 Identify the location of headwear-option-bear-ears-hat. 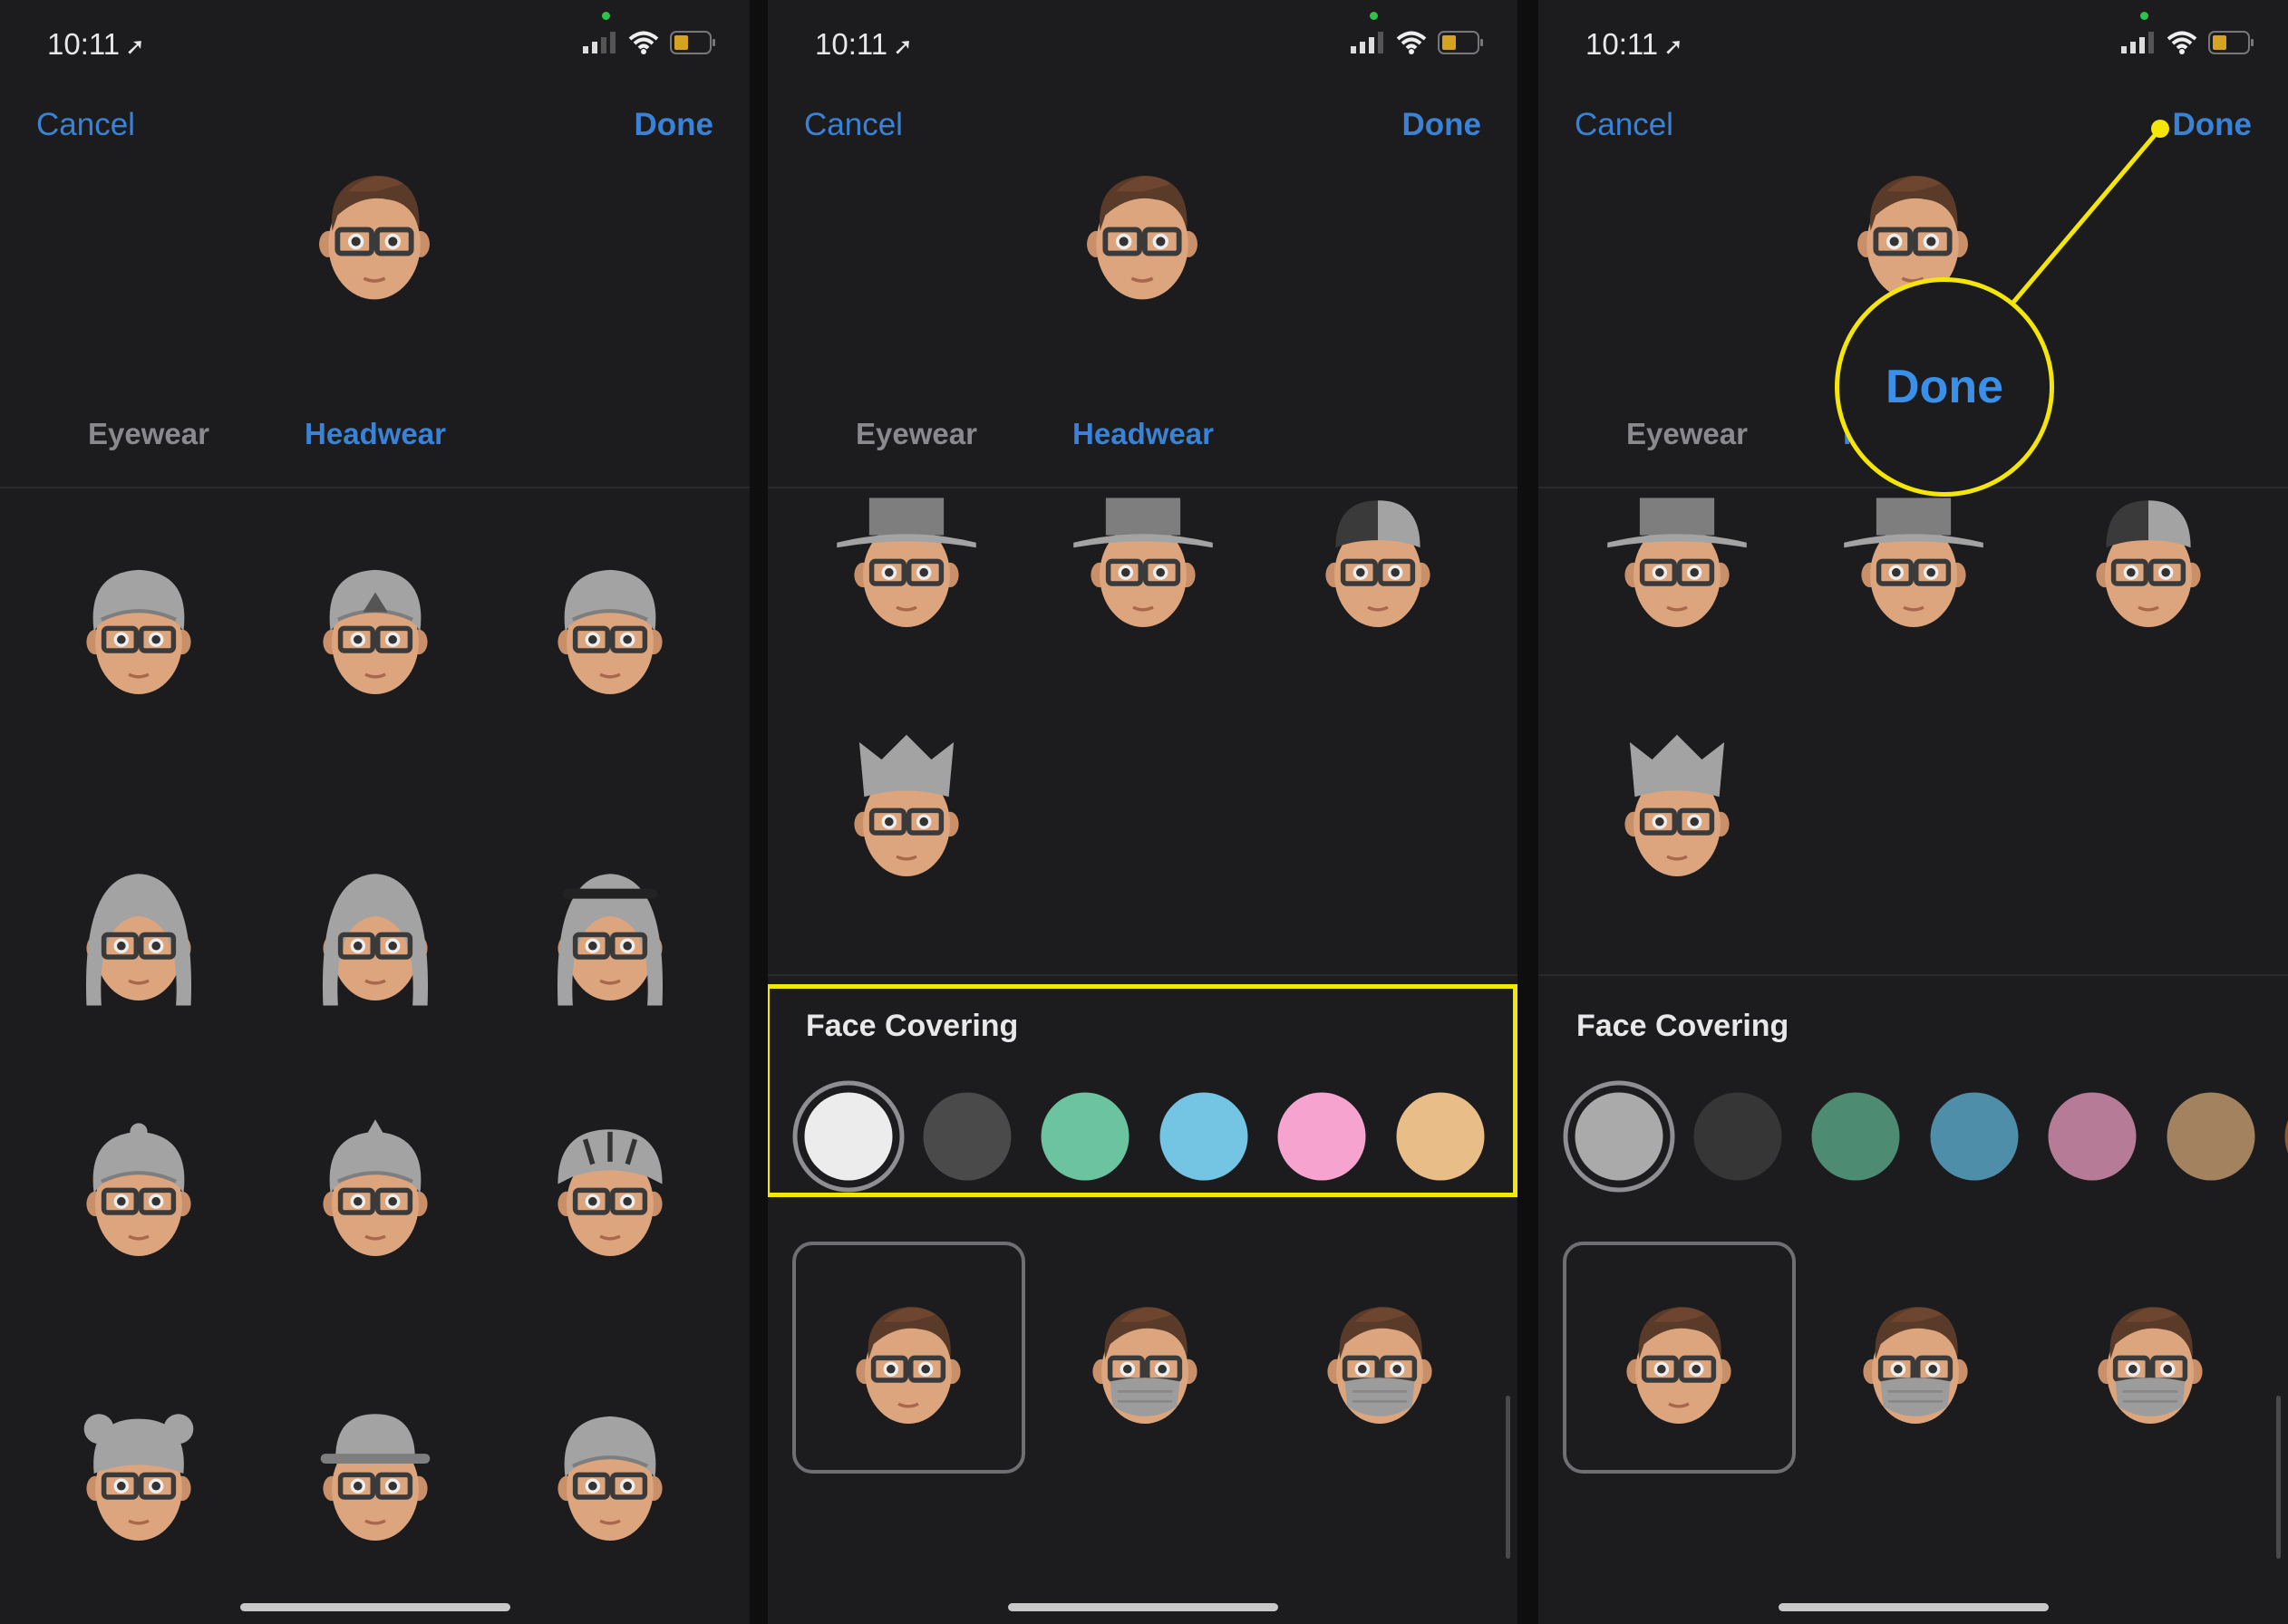
(139, 1474).